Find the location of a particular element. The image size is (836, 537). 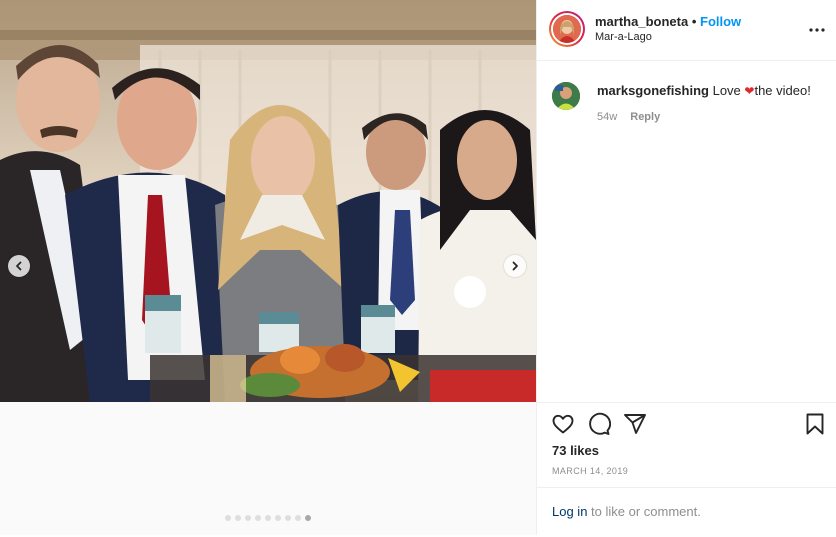

follow-button: Follow is located at coordinates (720, 21).